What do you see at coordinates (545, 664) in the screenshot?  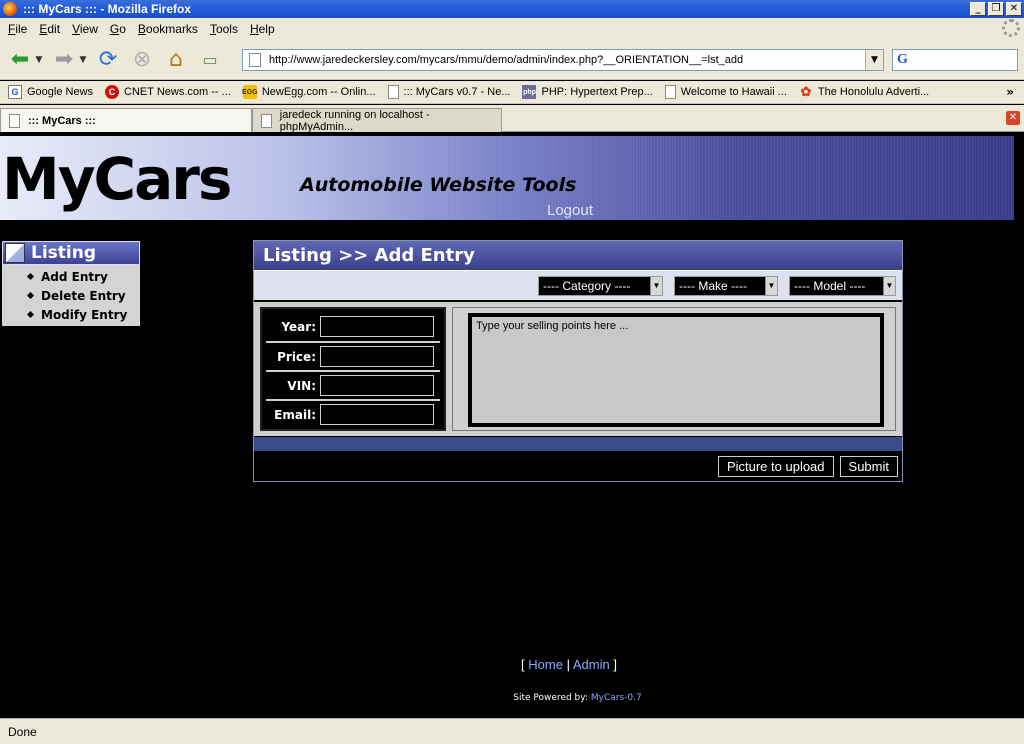 I see `footer-home-link: Home` at bounding box center [545, 664].